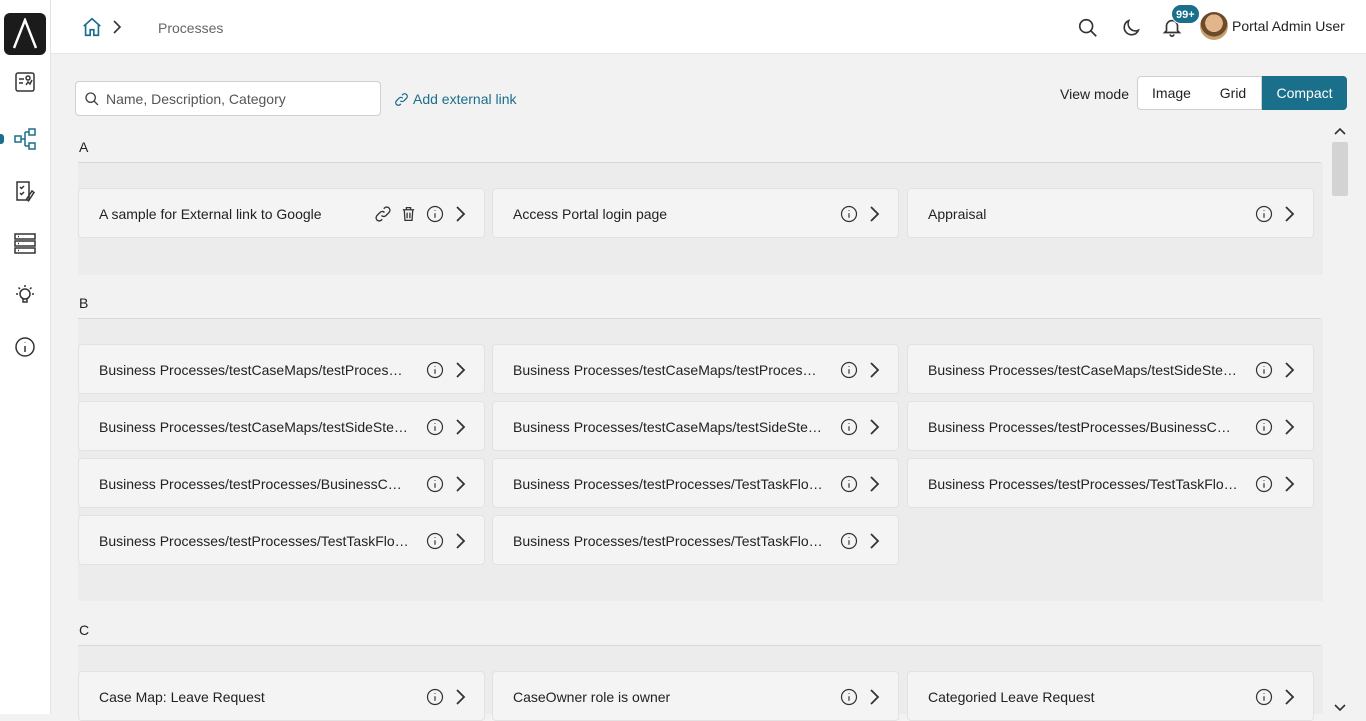 The width and height of the screenshot is (1366, 721). I want to click on app-logo-icon, so click(25, 34).